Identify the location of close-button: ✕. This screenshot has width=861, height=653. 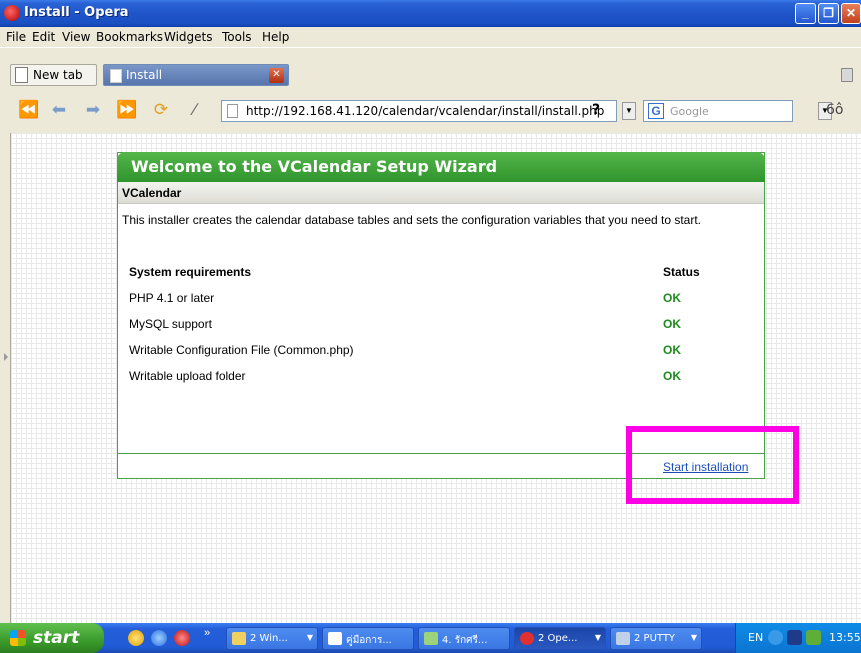
(851, 13).